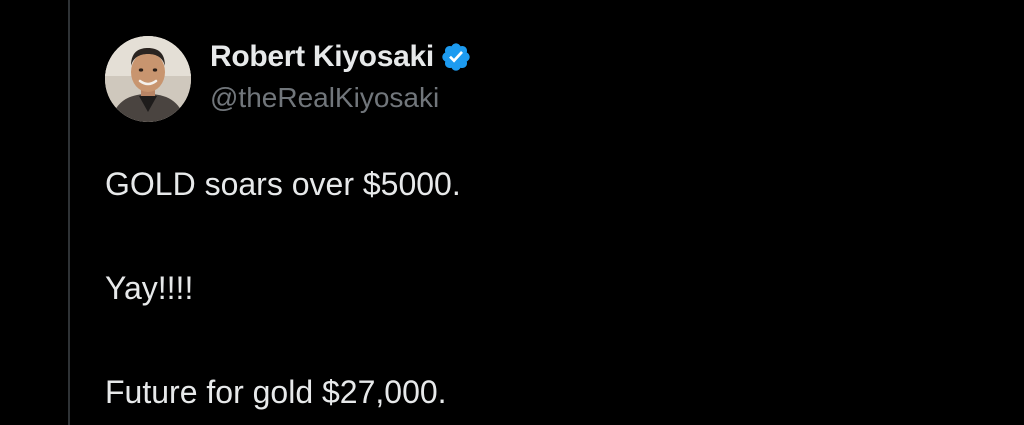 This screenshot has height=425, width=1024. I want to click on author-handle: @theRealKiyosaki, so click(341, 98).